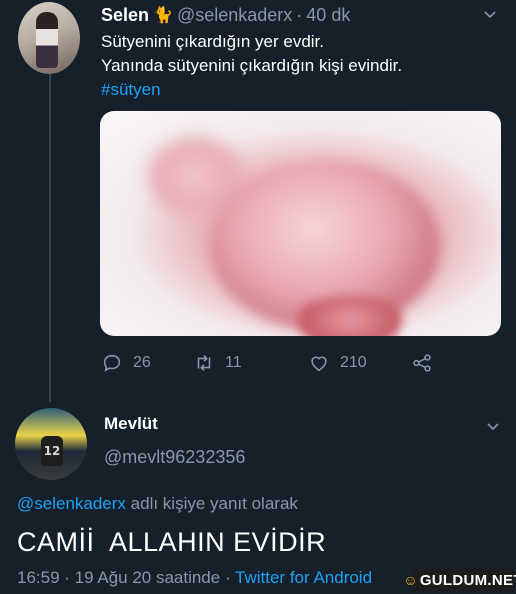 This screenshot has height=594, width=516. I want to click on cat-emoji-icon: 🐈, so click(163, 15).